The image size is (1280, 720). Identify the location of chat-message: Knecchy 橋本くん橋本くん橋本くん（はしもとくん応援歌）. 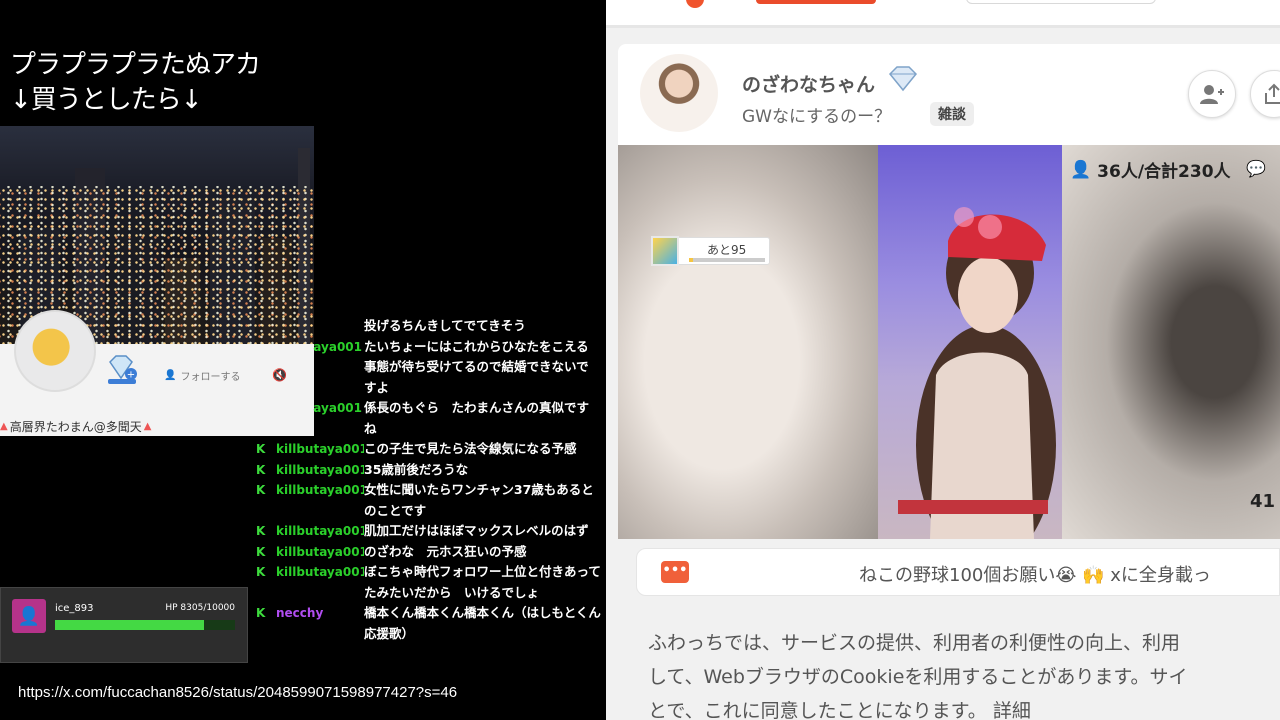
(428, 623).